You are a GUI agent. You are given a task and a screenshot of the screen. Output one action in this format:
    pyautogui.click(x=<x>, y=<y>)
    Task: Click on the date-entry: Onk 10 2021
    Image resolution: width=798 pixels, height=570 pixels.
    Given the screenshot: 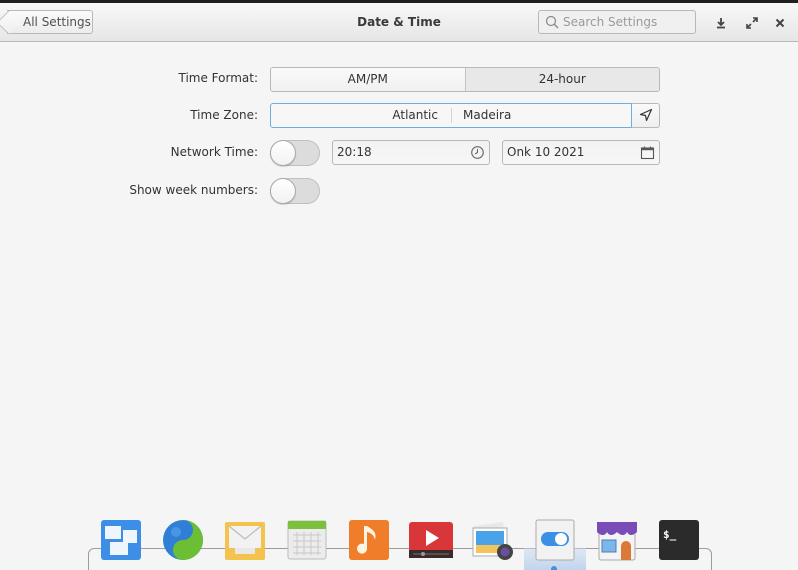 What is the action you would take?
    pyautogui.click(x=581, y=152)
    